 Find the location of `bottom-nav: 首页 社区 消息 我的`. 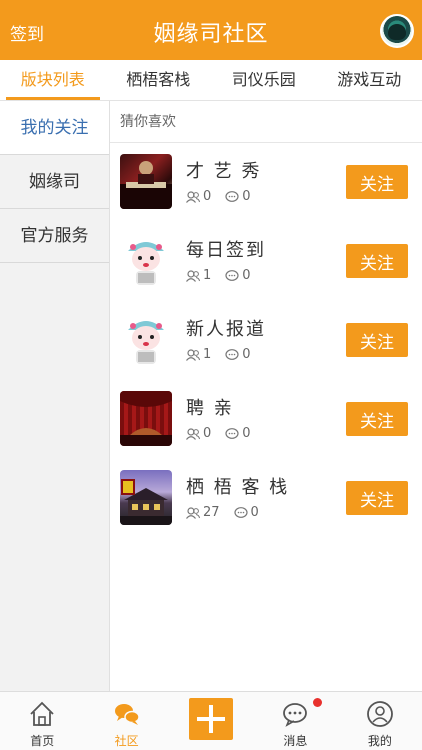

bottom-nav: 首页 社区 消息 我的 is located at coordinates (211, 720).